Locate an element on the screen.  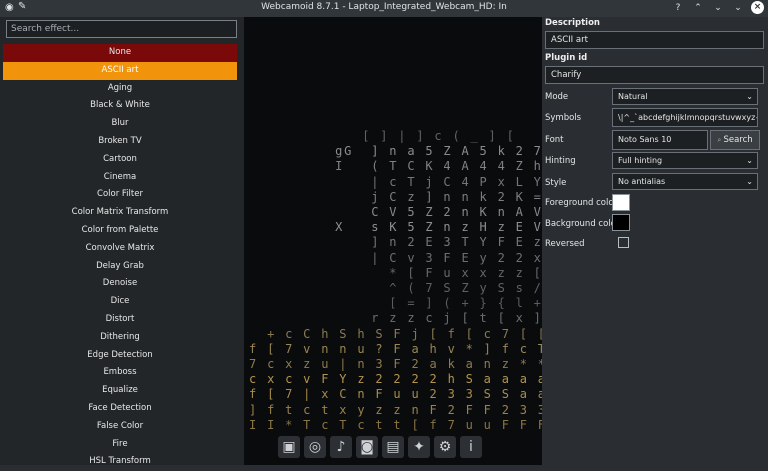
ascii-line: ^ ( 7 S Z y S s / < is located at coordinates (416, 288).